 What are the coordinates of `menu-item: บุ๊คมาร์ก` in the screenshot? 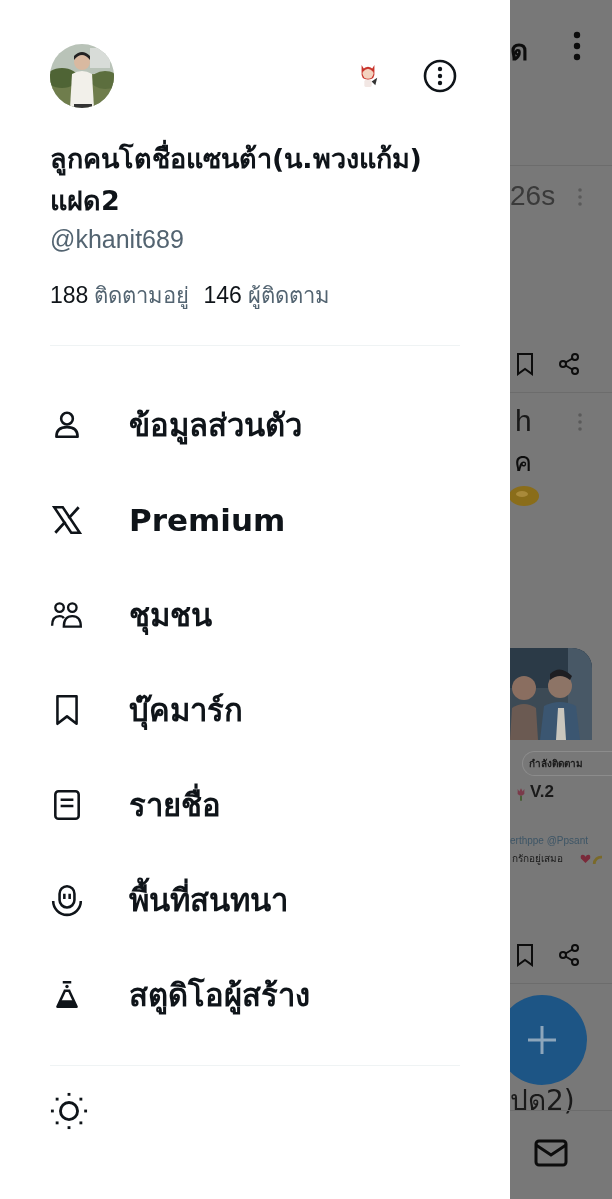 It's located at (255, 709).